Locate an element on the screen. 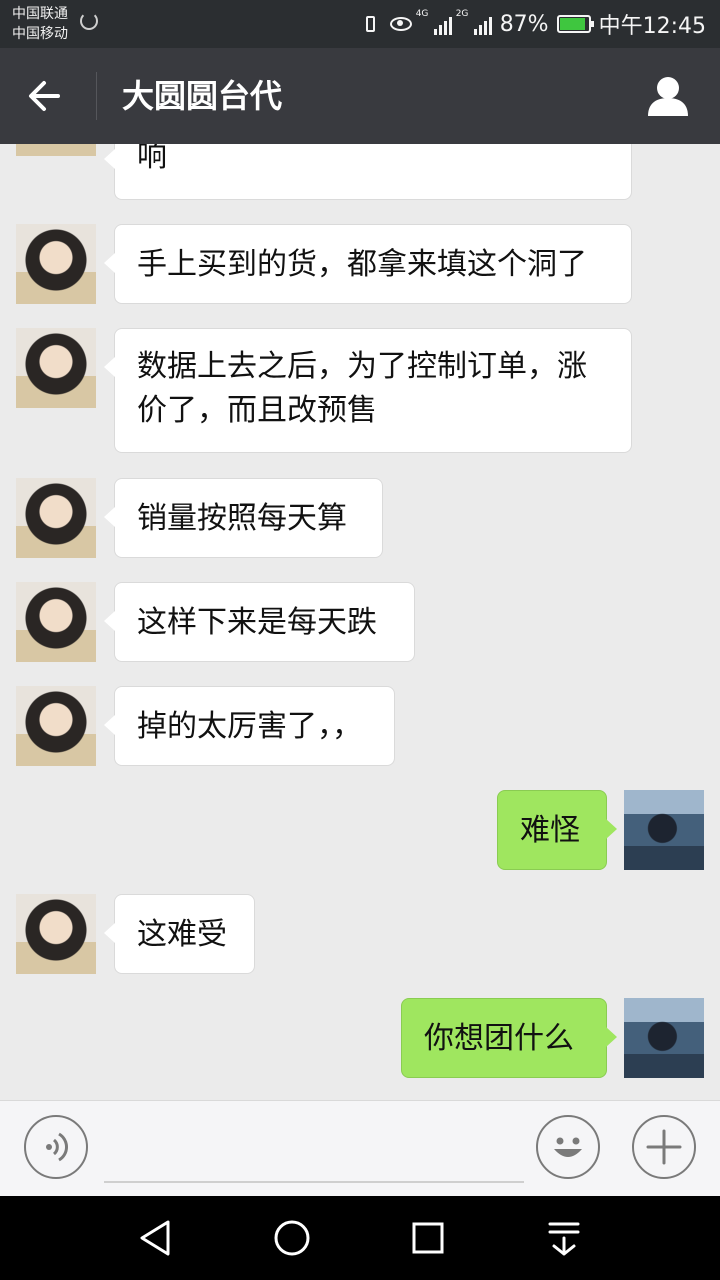 The image size is (720, 1280). nav-back-button is located at coordinates (156, 1238).